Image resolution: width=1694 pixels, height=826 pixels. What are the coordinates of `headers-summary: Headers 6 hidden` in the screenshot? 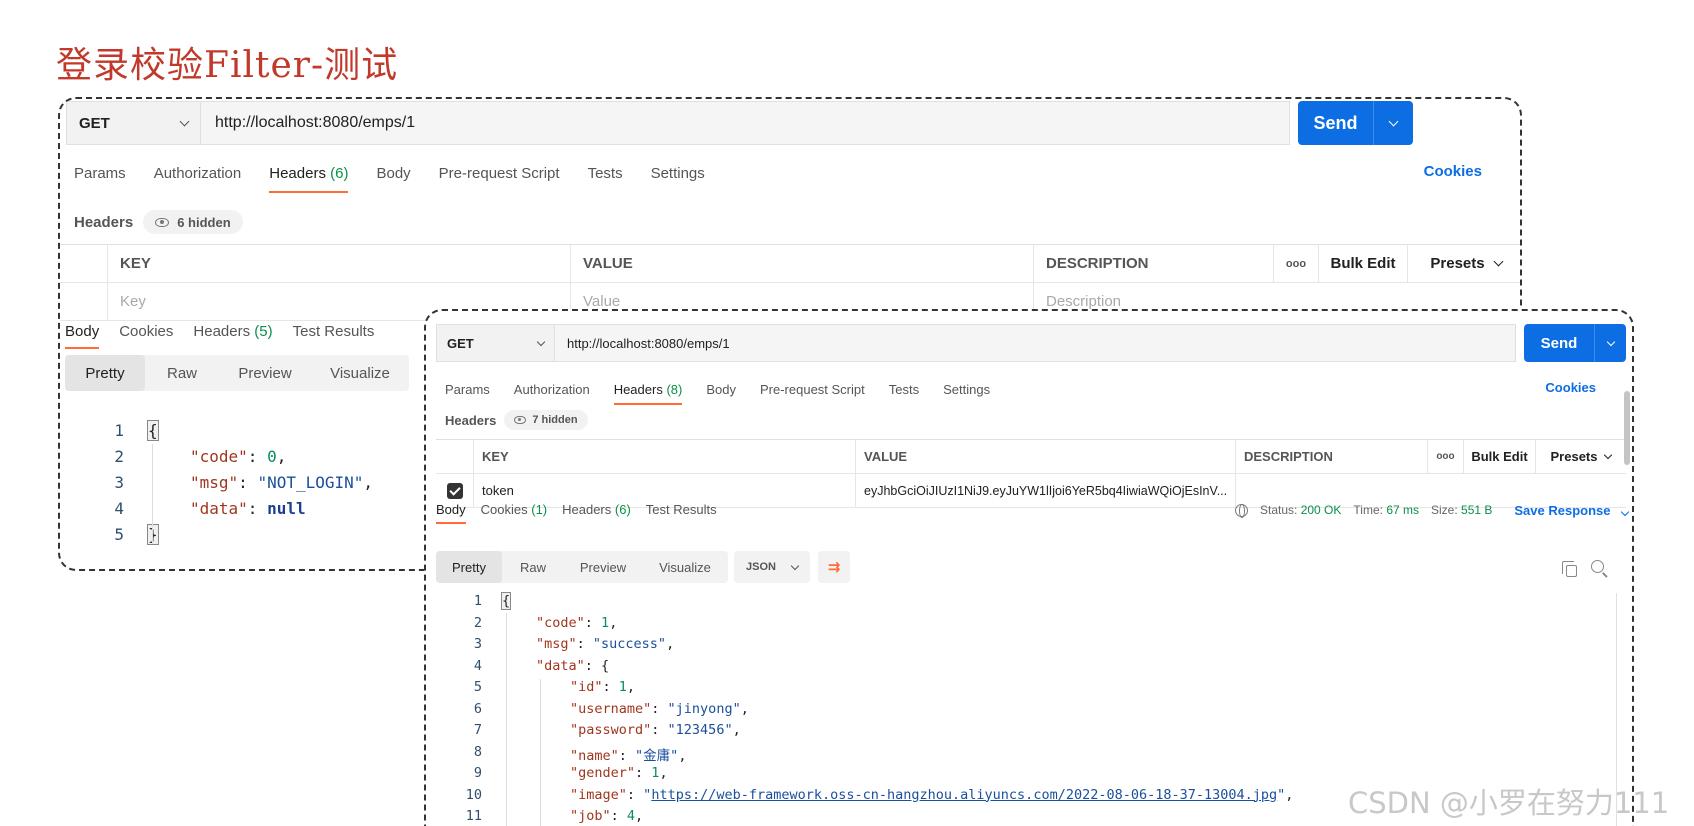 It's located at (158, 222).